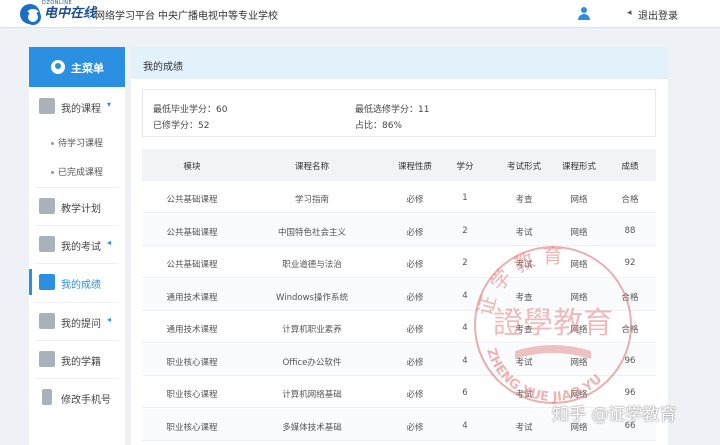  Describe the element at coordinates (584, 13) in the screenshot. I see `user-icon` at that location.